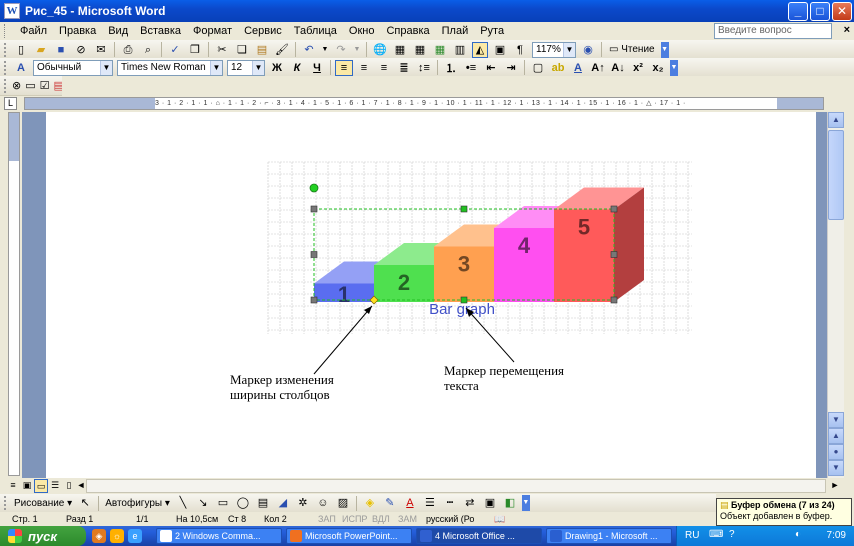 The image size is (854, 546). I want to click on document-close-icon: ×, so click(847, 30).